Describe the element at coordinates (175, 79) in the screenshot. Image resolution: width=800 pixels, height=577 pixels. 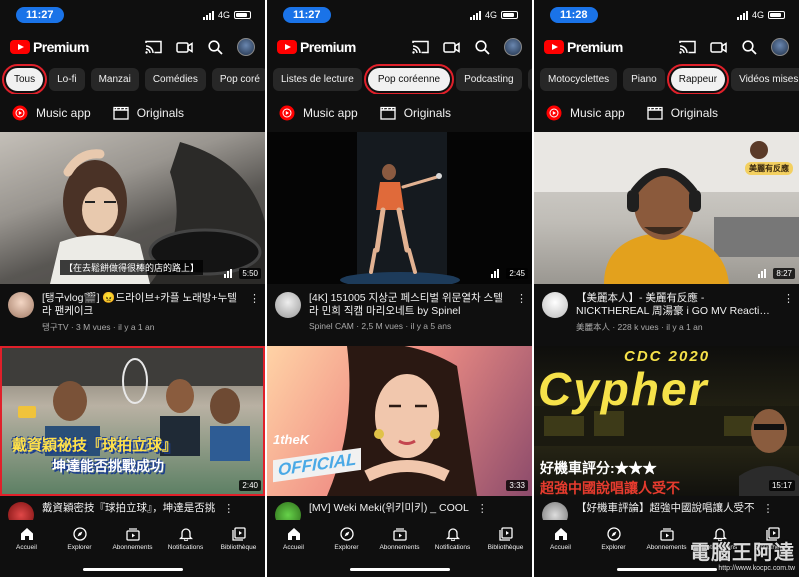
I see `chip-comedies: Comédies` at that location.